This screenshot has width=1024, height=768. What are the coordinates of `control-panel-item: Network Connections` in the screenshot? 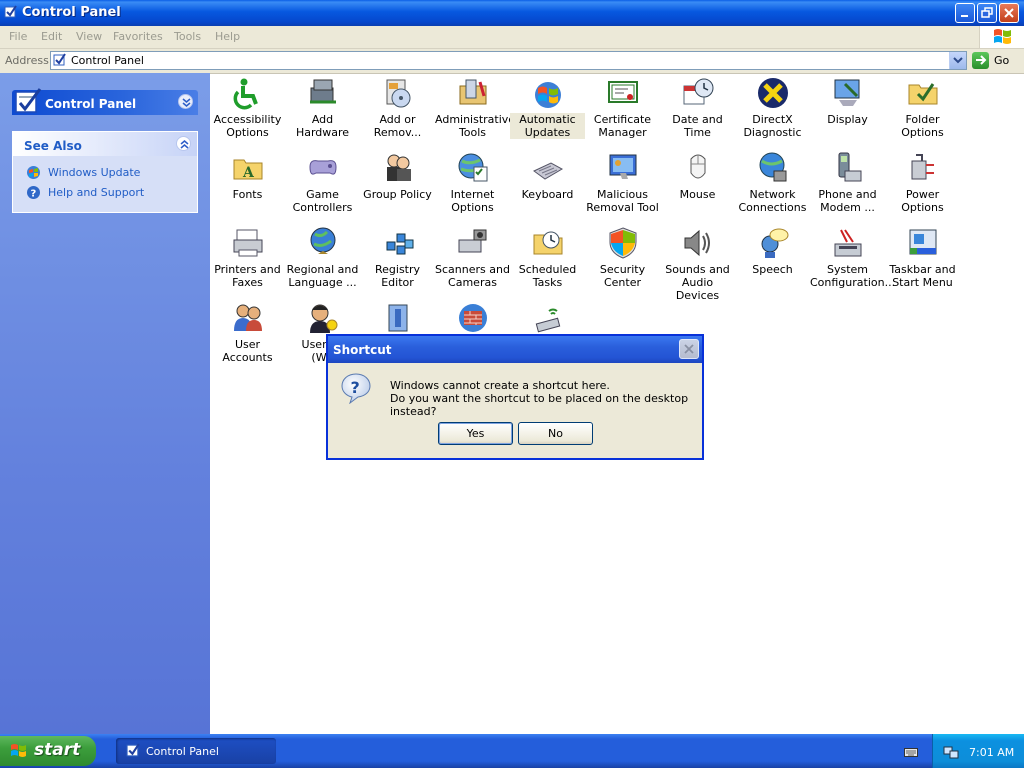 It's located at (772, 185).